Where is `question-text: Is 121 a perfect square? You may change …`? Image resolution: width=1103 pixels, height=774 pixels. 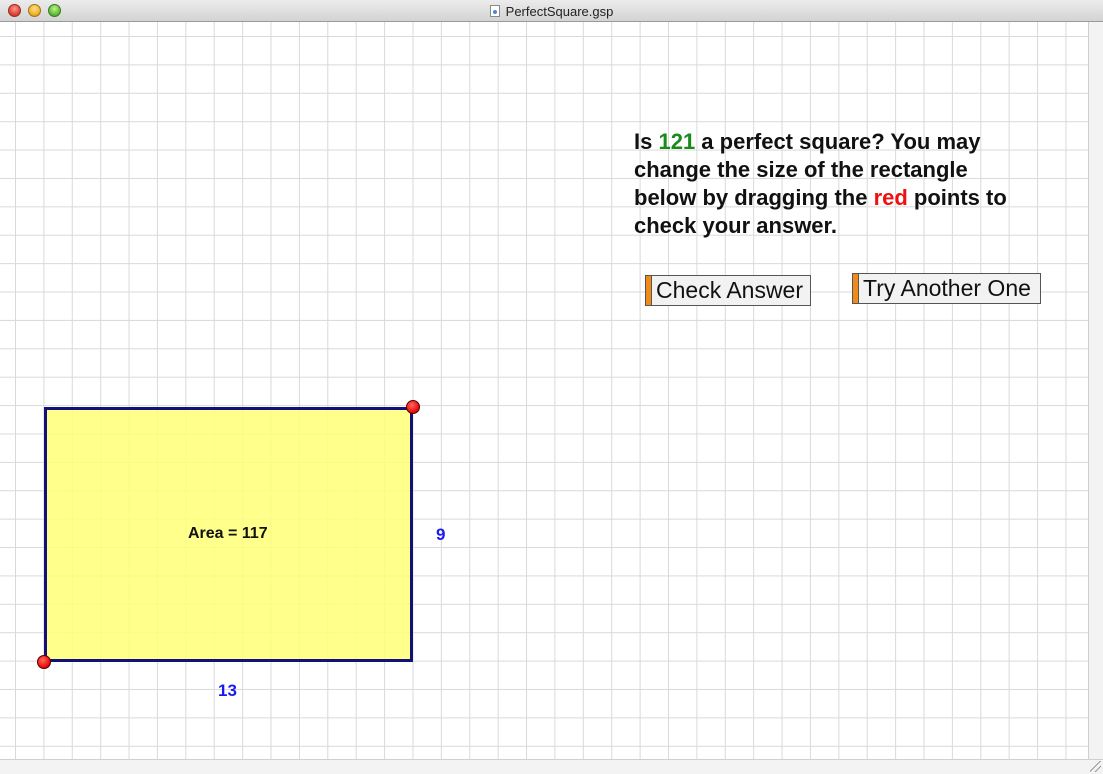 question-text: Is 121 a perfect square? You may change … is located at coordinates (834, 184).